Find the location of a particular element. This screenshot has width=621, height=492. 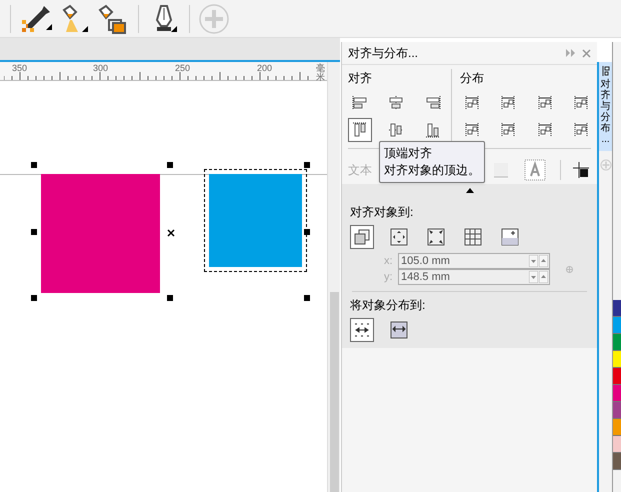

page-center-icon is located at coordinates (436, 237).